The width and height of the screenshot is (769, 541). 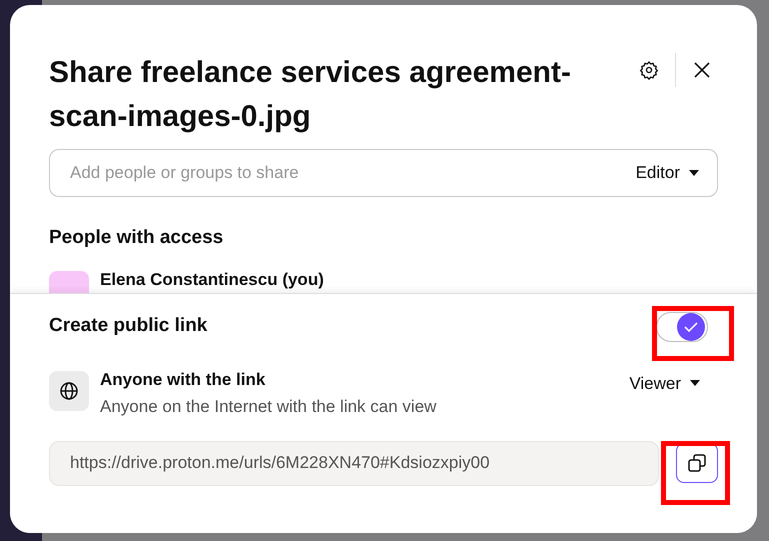 What do you see at coordinates (354, 463) in the screenshot?
I see `link-url-field: https://drive.proton.me/urls/6M228XN470#Kdsiozxpiy00` at bounding box center [354, 463].